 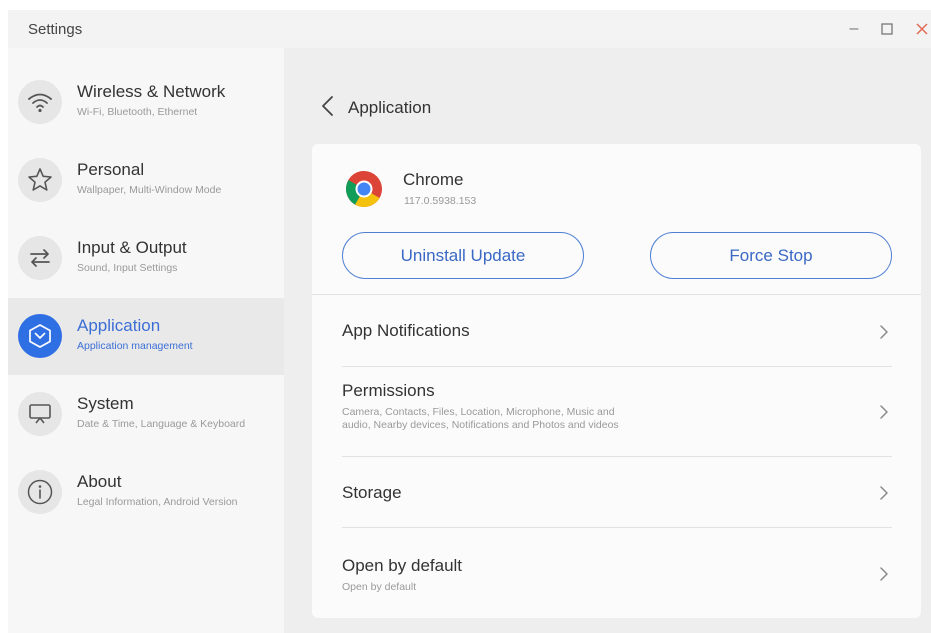 What do you see at coordinates (616, 330) in the screenshot?
I see `app-notifications-row: App Notifications` at bounding box center [616, 330].